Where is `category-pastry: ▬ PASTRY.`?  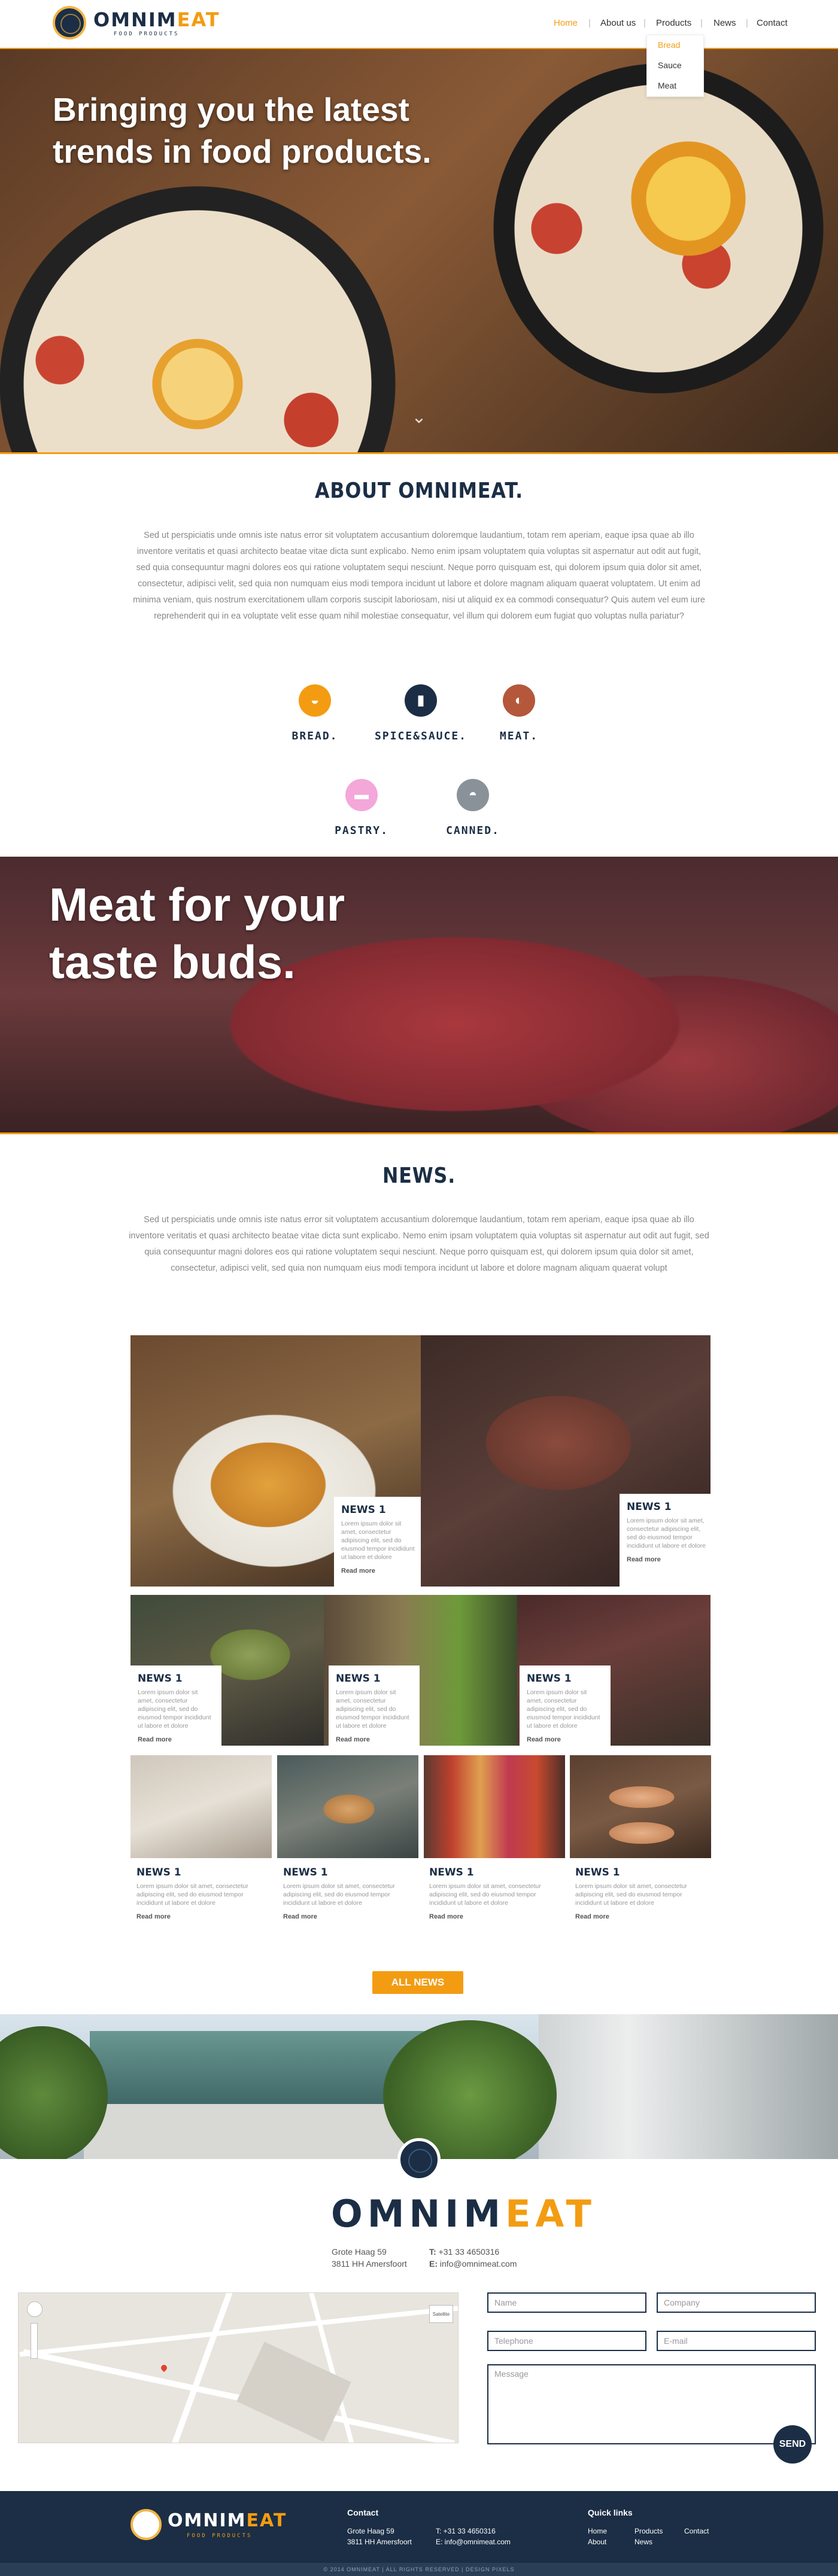 category-pastry: ▬ PASTRY. is located at coordinates (361, 808).